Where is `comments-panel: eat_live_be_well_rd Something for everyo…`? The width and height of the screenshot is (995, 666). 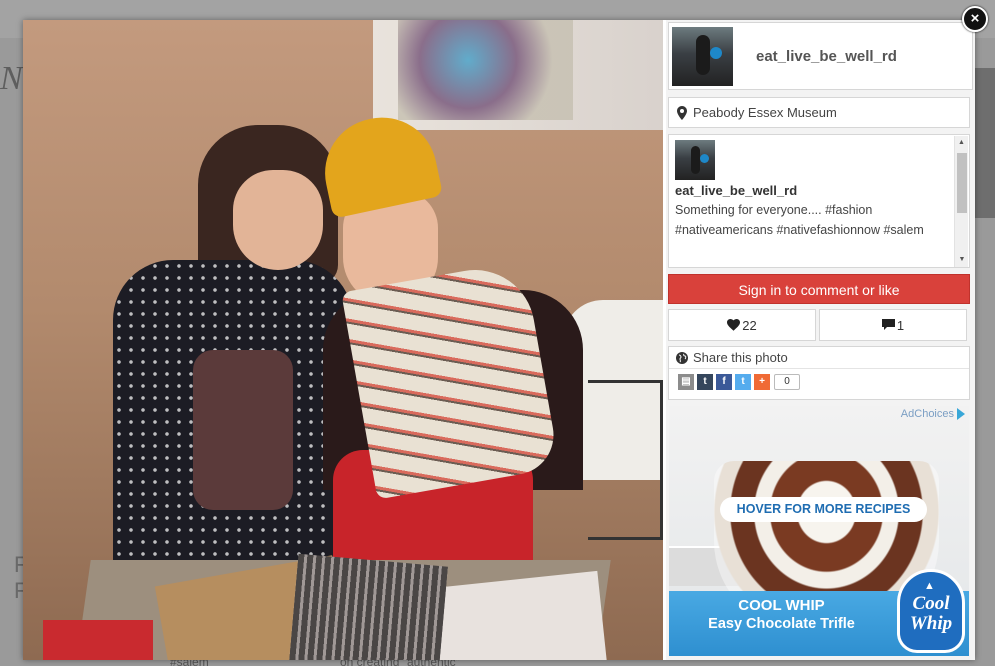
comments-panel: eat_live_be_well_rd Something for everyo… is located at coordinates (819, 201).